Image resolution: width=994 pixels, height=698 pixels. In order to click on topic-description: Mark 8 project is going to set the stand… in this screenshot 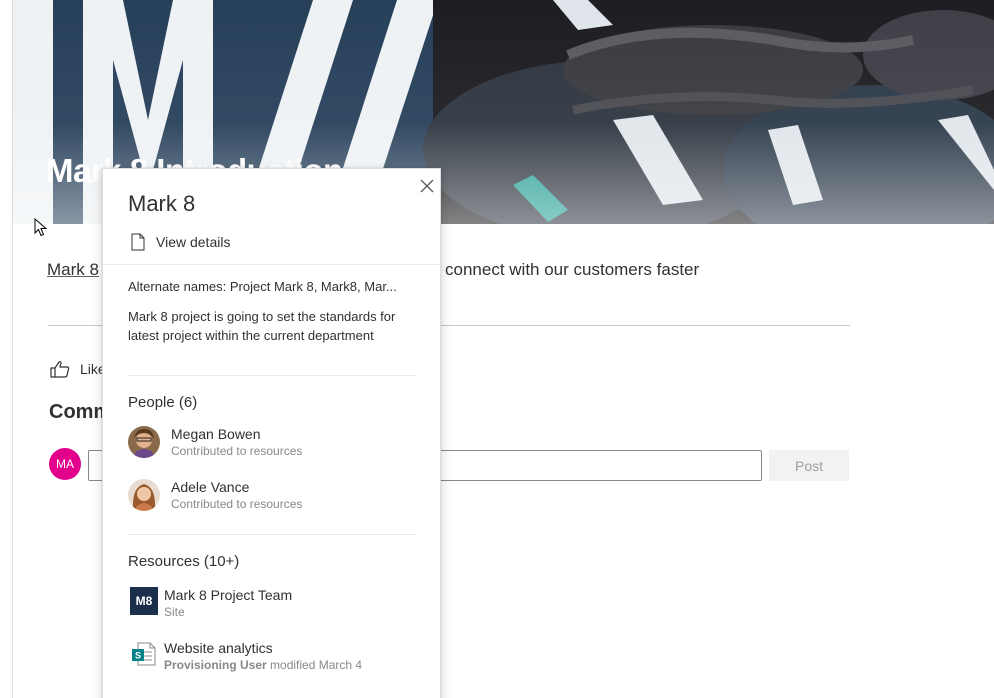, I will do `click(262, 326)`.